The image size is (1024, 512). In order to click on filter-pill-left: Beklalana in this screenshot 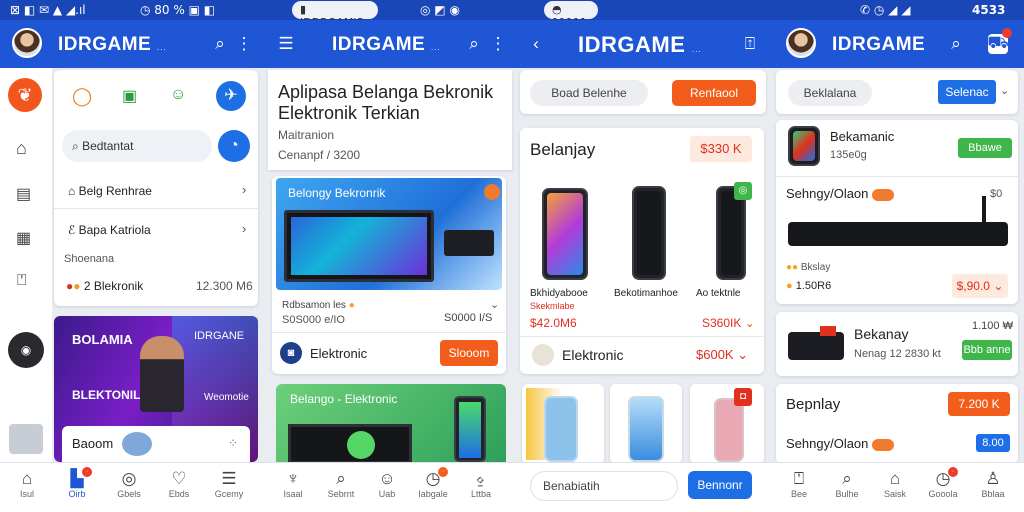, I will do `click(830, 93)`.